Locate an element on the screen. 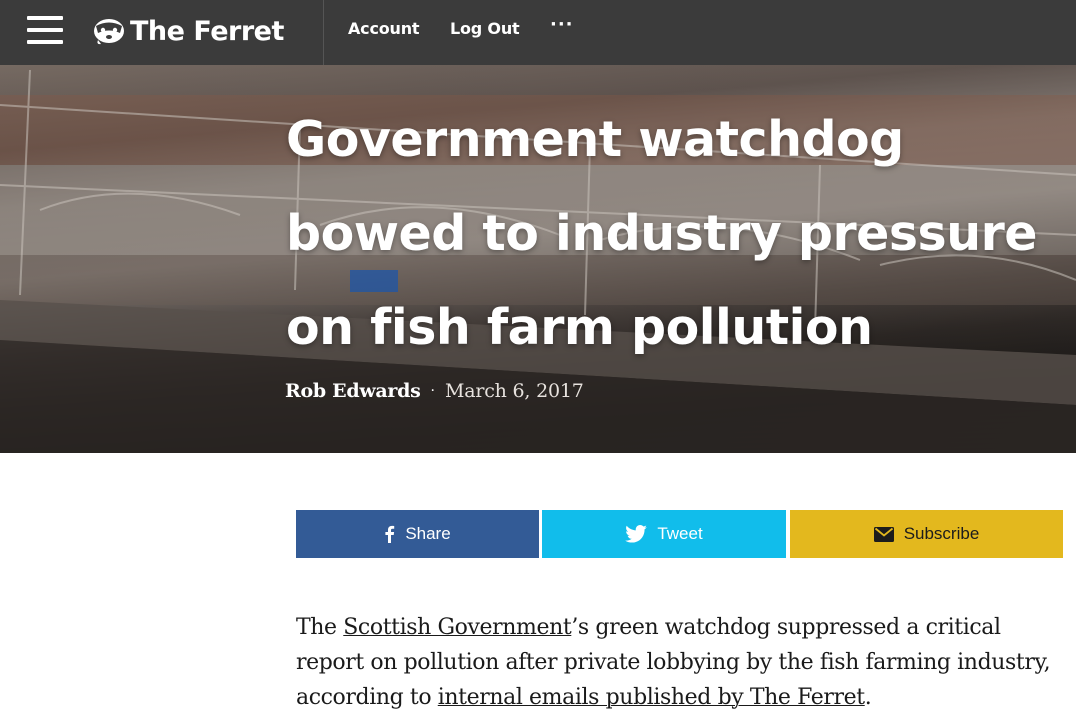 This screenshot has width=1076, height=713. tweet-button: Tweet is located at coordinates (664, 534).